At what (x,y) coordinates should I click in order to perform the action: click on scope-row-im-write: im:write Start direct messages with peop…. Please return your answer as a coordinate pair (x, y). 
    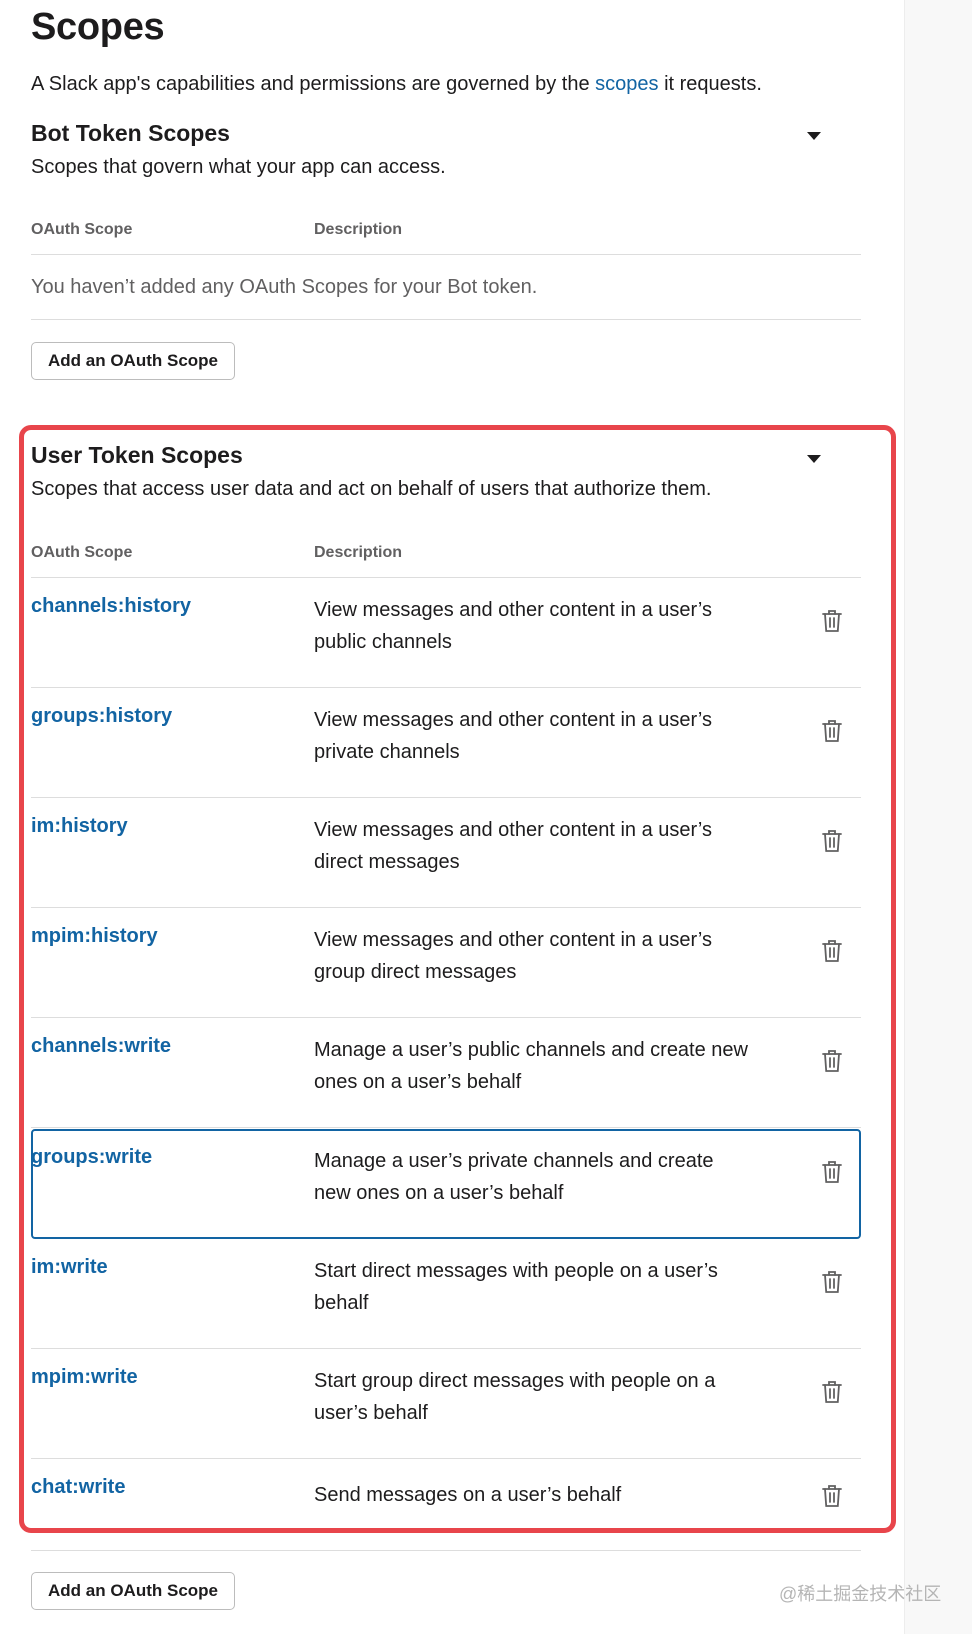
    Looking at the image, I should click on (446, 1294).